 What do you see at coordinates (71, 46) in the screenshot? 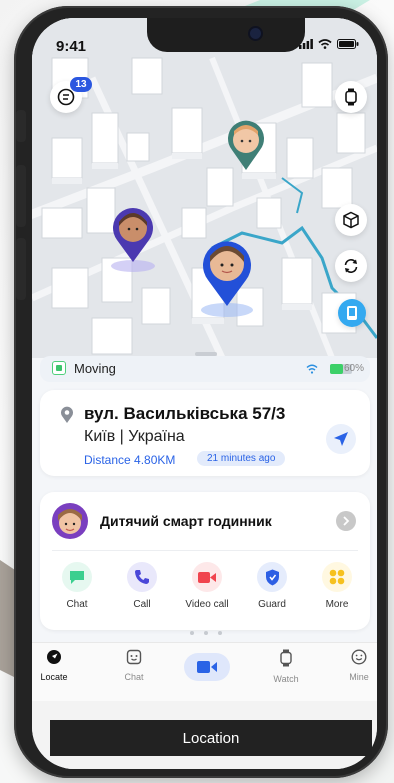
I see `status-bar-time: 9:41` at bounding box center [71, 46].